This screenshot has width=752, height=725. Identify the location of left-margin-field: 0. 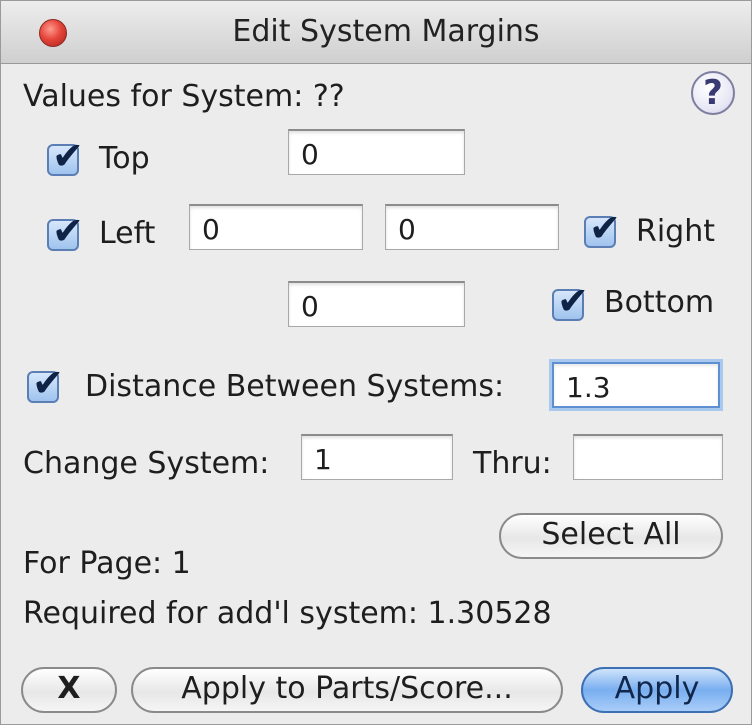
(276, 227).